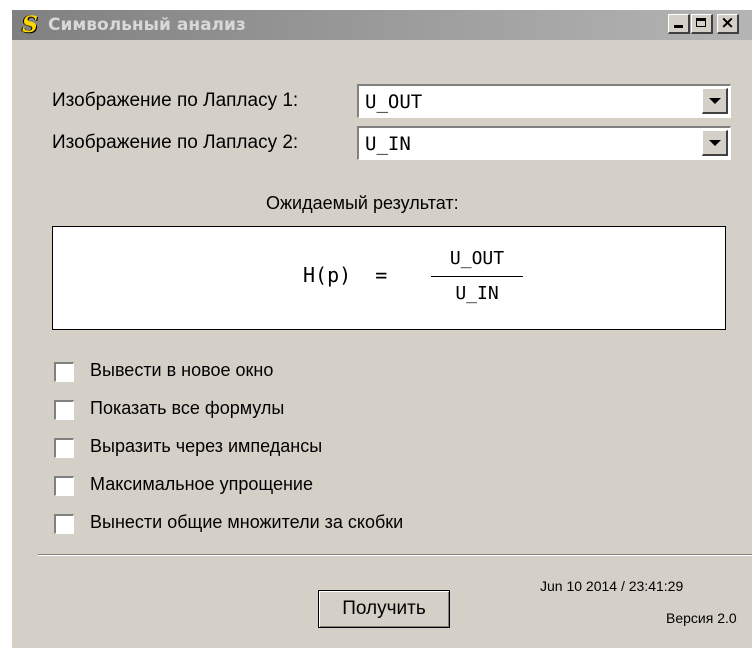 This screenshot has height=648, width=752. What do you see at coordinates (384, 609) in the screenshot?
I see `get-button: Получить` at bounding box center [384, 609].